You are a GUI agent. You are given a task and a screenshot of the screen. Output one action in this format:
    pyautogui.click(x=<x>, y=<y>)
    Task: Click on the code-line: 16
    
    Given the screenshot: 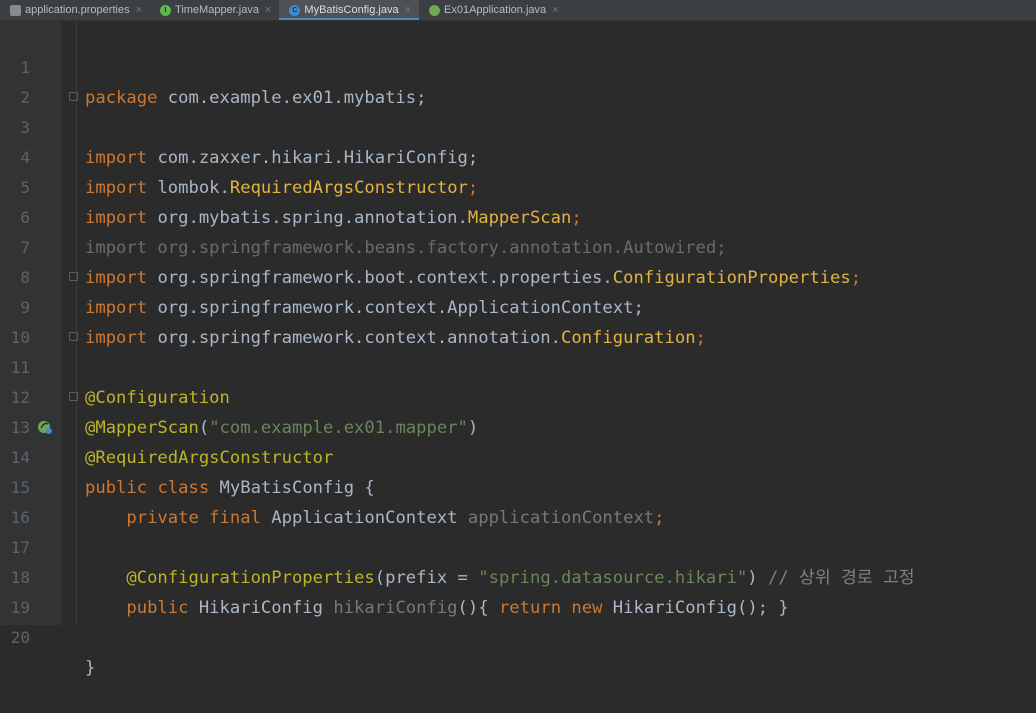 What is the action you would take?
    pyautogui.click(x=518, y=500)
    